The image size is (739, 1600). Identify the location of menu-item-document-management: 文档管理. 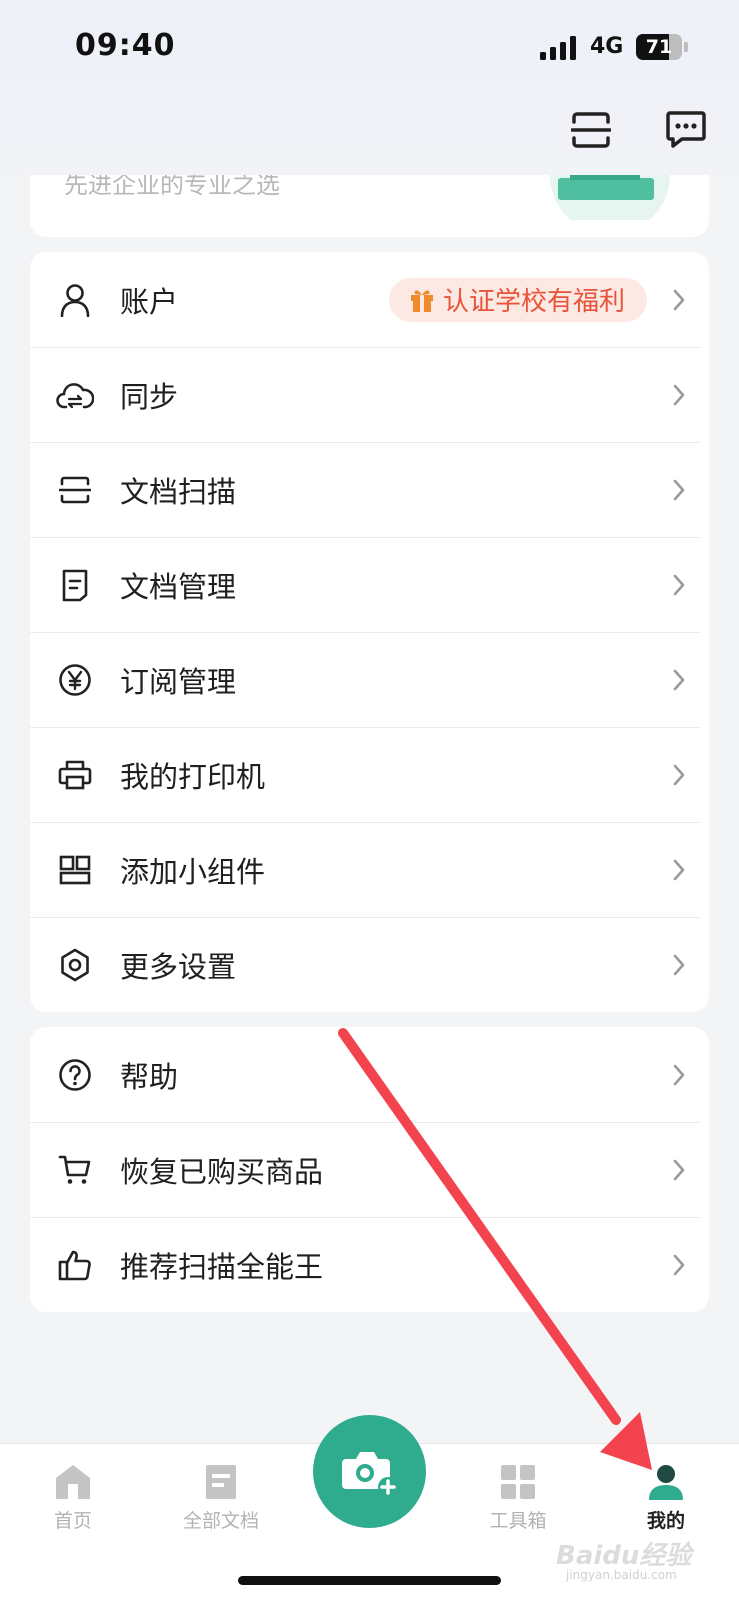
(369, 584).